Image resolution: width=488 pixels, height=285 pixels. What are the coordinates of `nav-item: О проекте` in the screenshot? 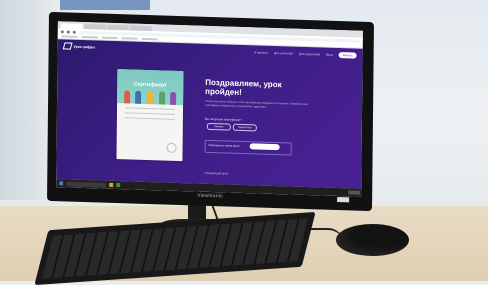 It's located at (261, 52).